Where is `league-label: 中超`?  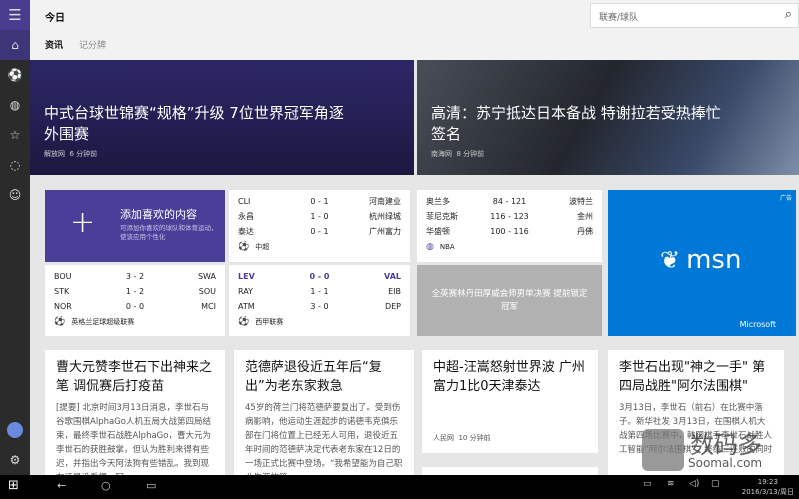
league-label: 中超 is located at coordinates (262, 247).